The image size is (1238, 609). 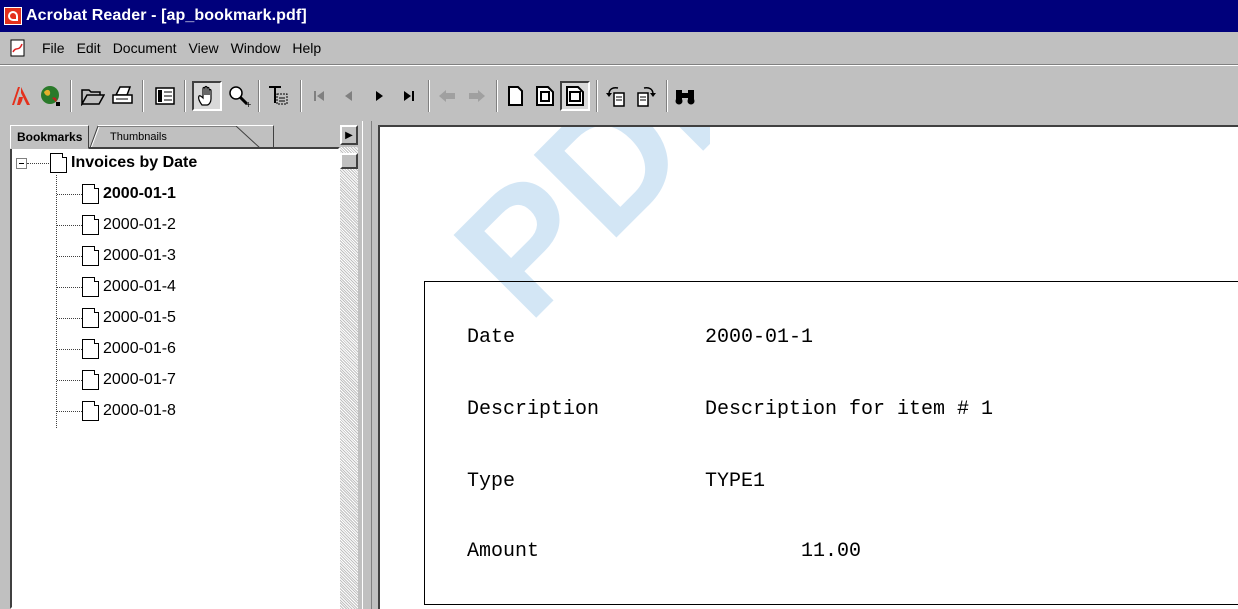 I want to click on bookmark-item: 2000-01-7, so click(x=129, y=380).